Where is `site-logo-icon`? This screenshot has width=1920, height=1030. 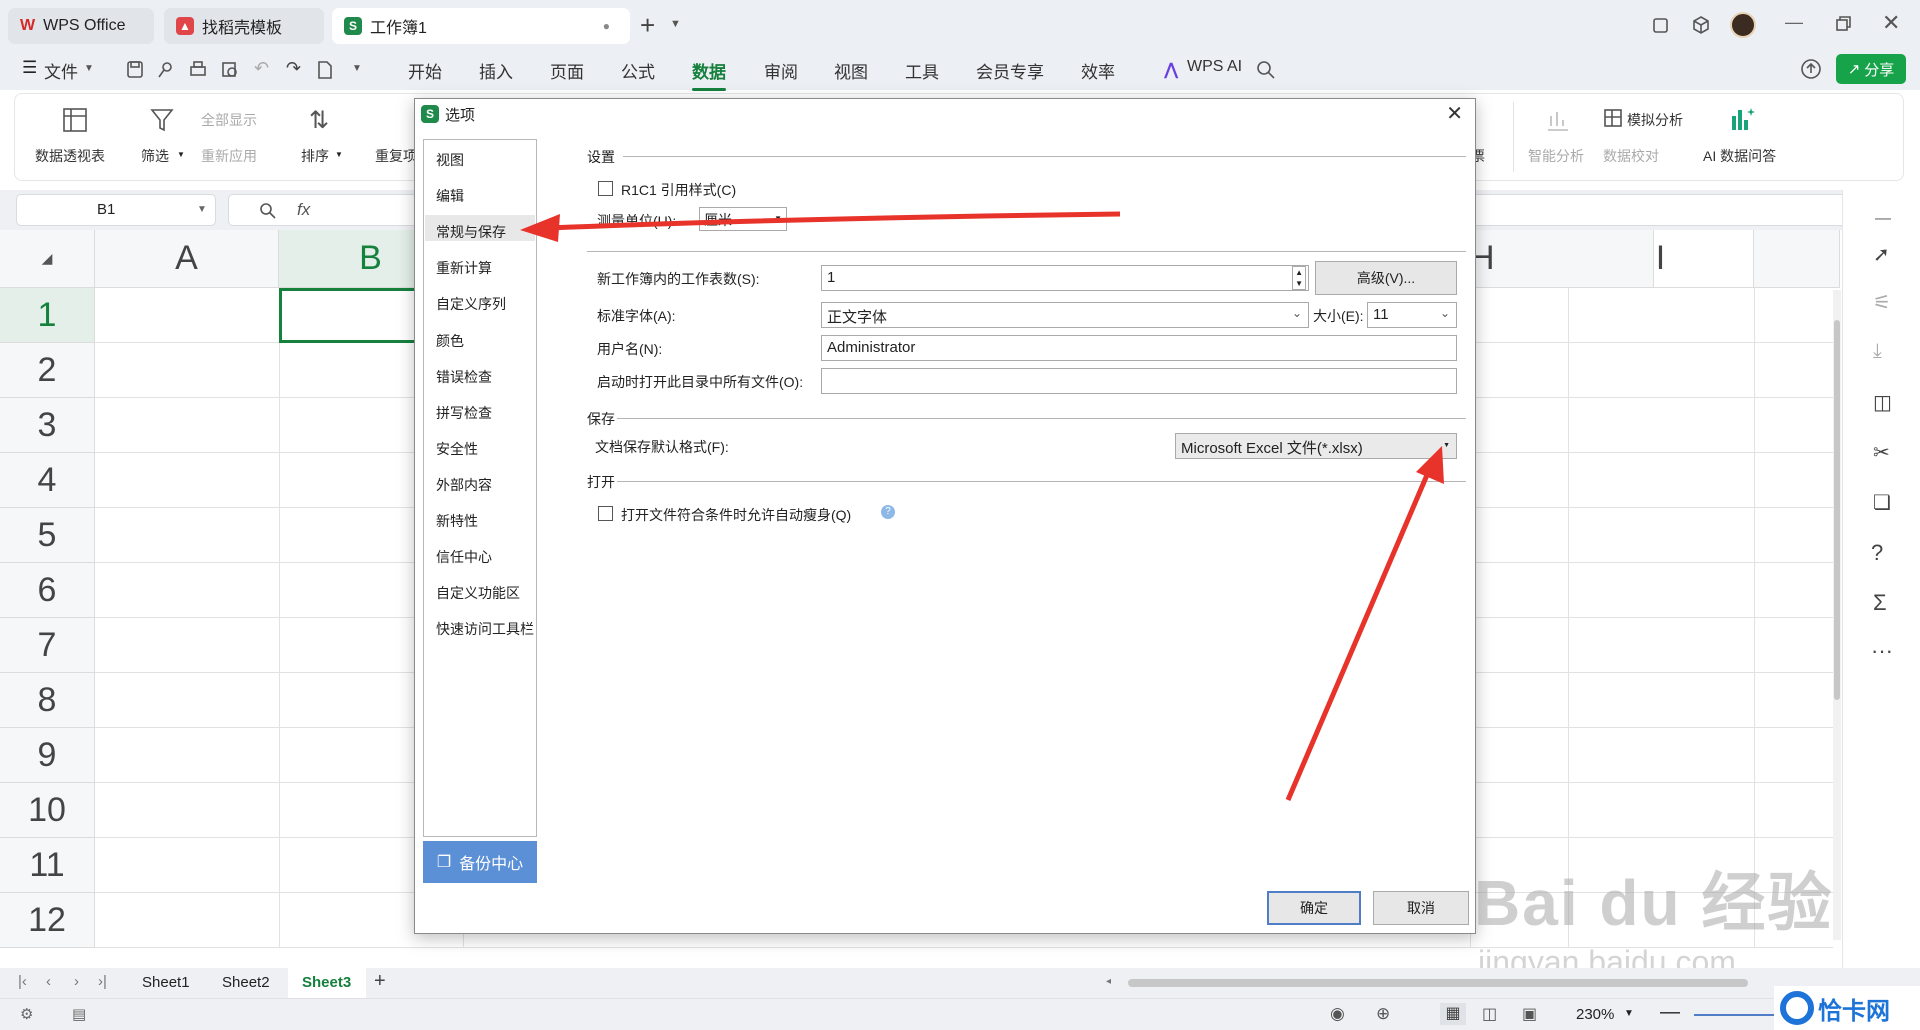 site-logo-icon is located at coordinates (1797, 1008).